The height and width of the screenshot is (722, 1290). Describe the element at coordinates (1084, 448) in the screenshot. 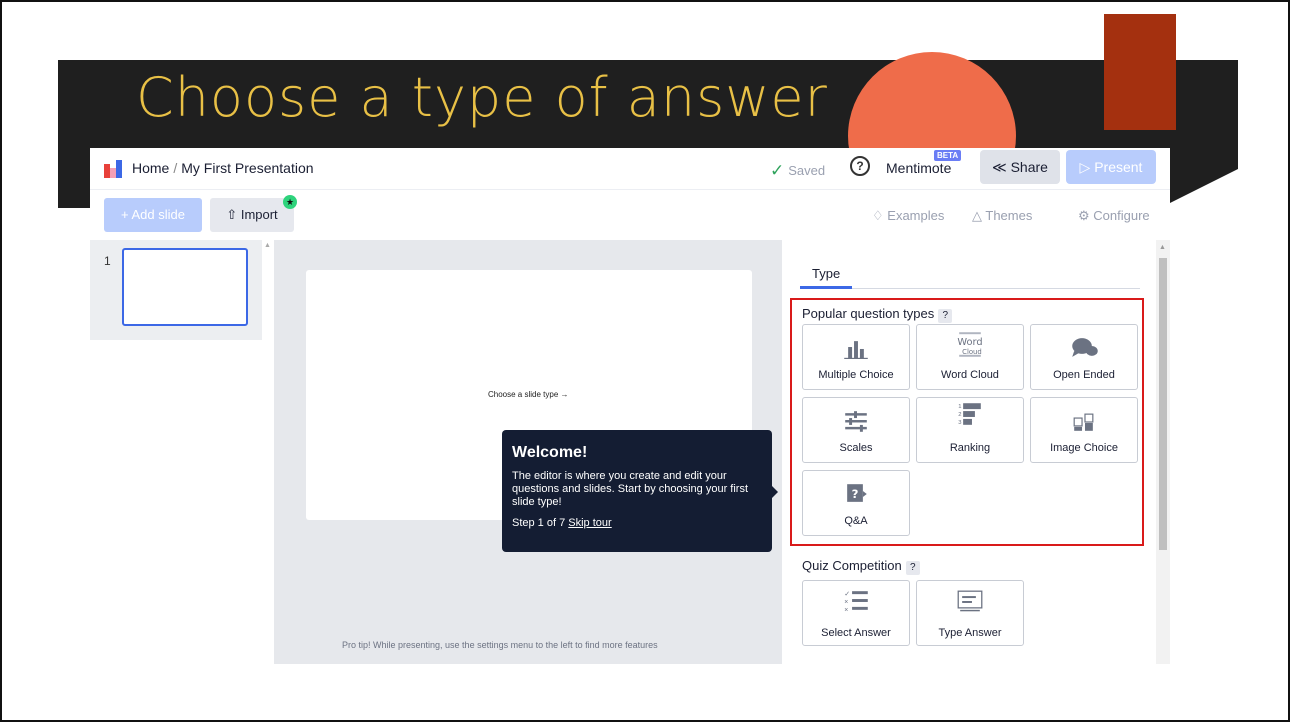

I see `card-label: Image Choice` at that location.